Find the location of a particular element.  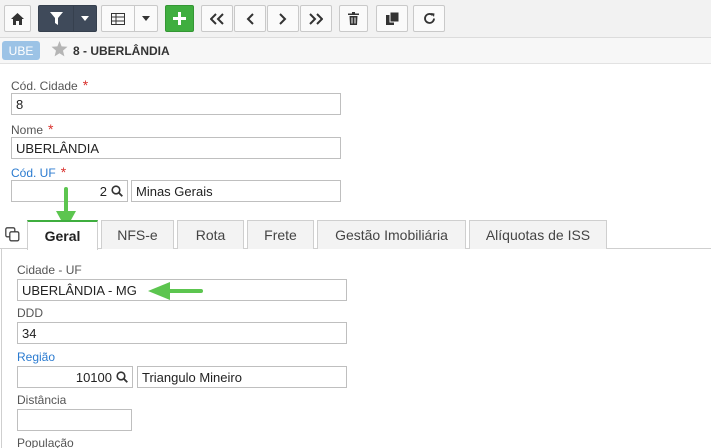

filter-icon is located at coordinates (56, 18).